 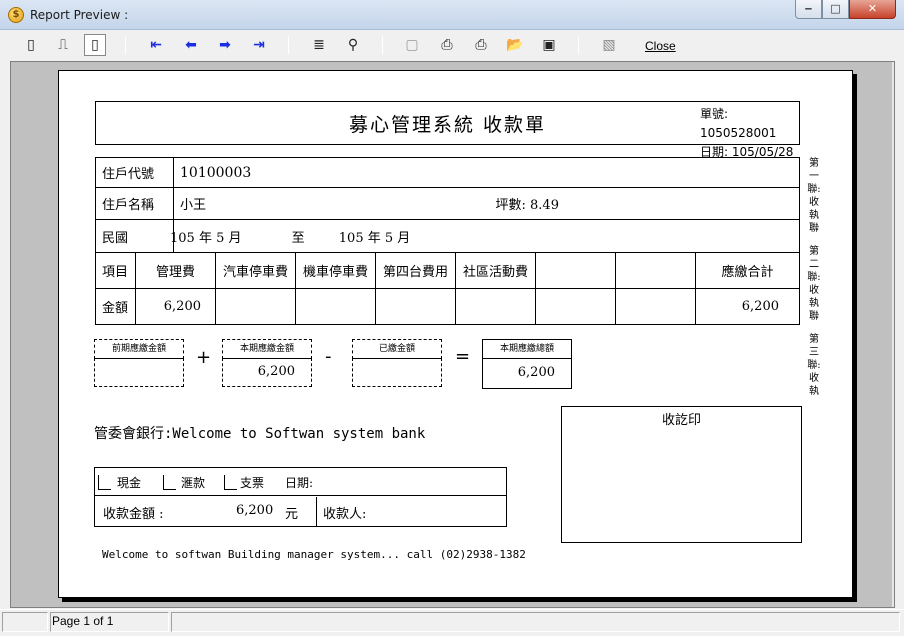 What do you see at coordinates (133, 514) in the screenshot?
I see `payment-amount-label: 收款金額 :` at bounding box center [133, 514].